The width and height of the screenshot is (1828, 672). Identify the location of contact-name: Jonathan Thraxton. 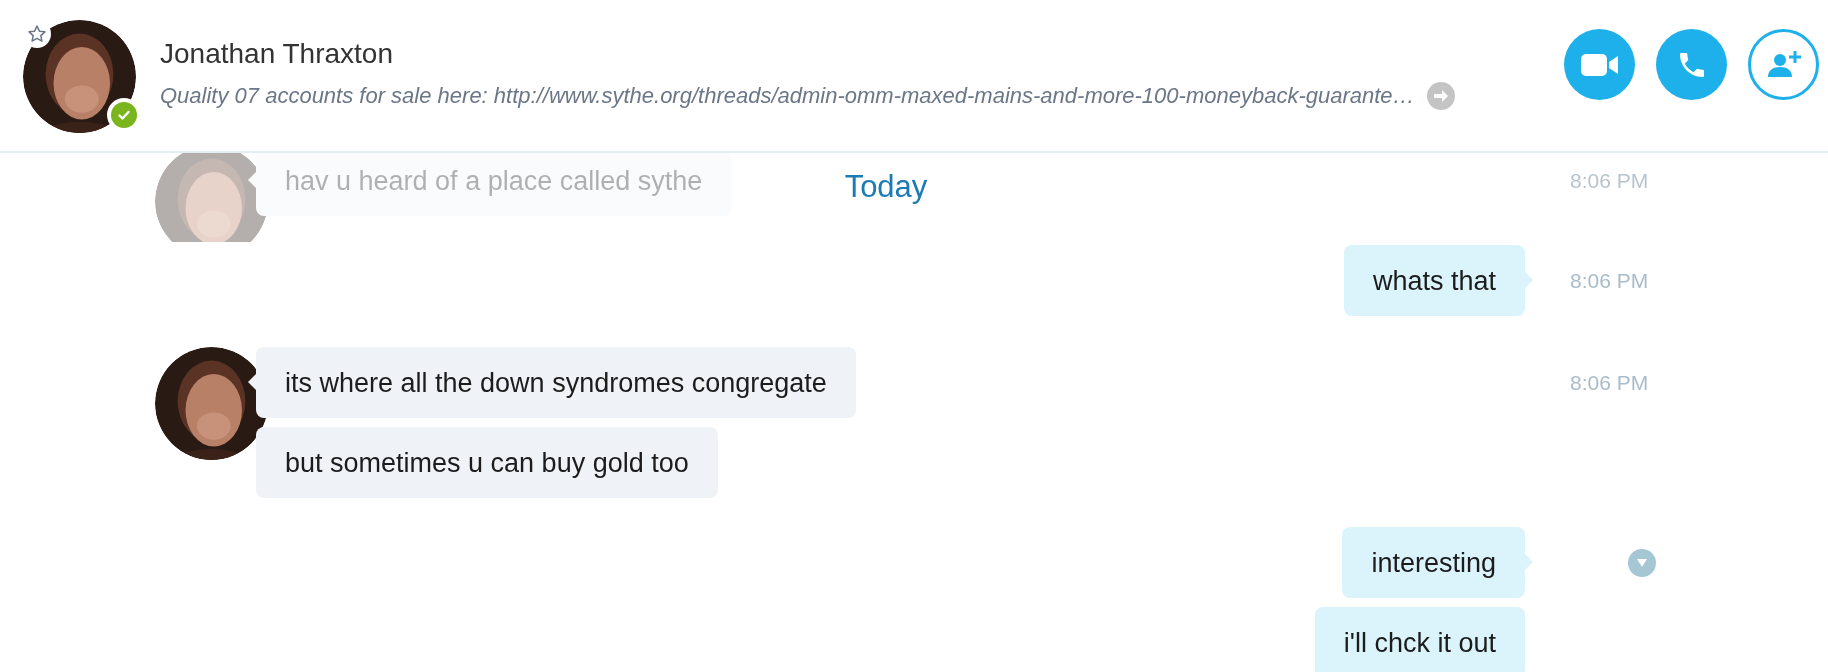
(277, 53).